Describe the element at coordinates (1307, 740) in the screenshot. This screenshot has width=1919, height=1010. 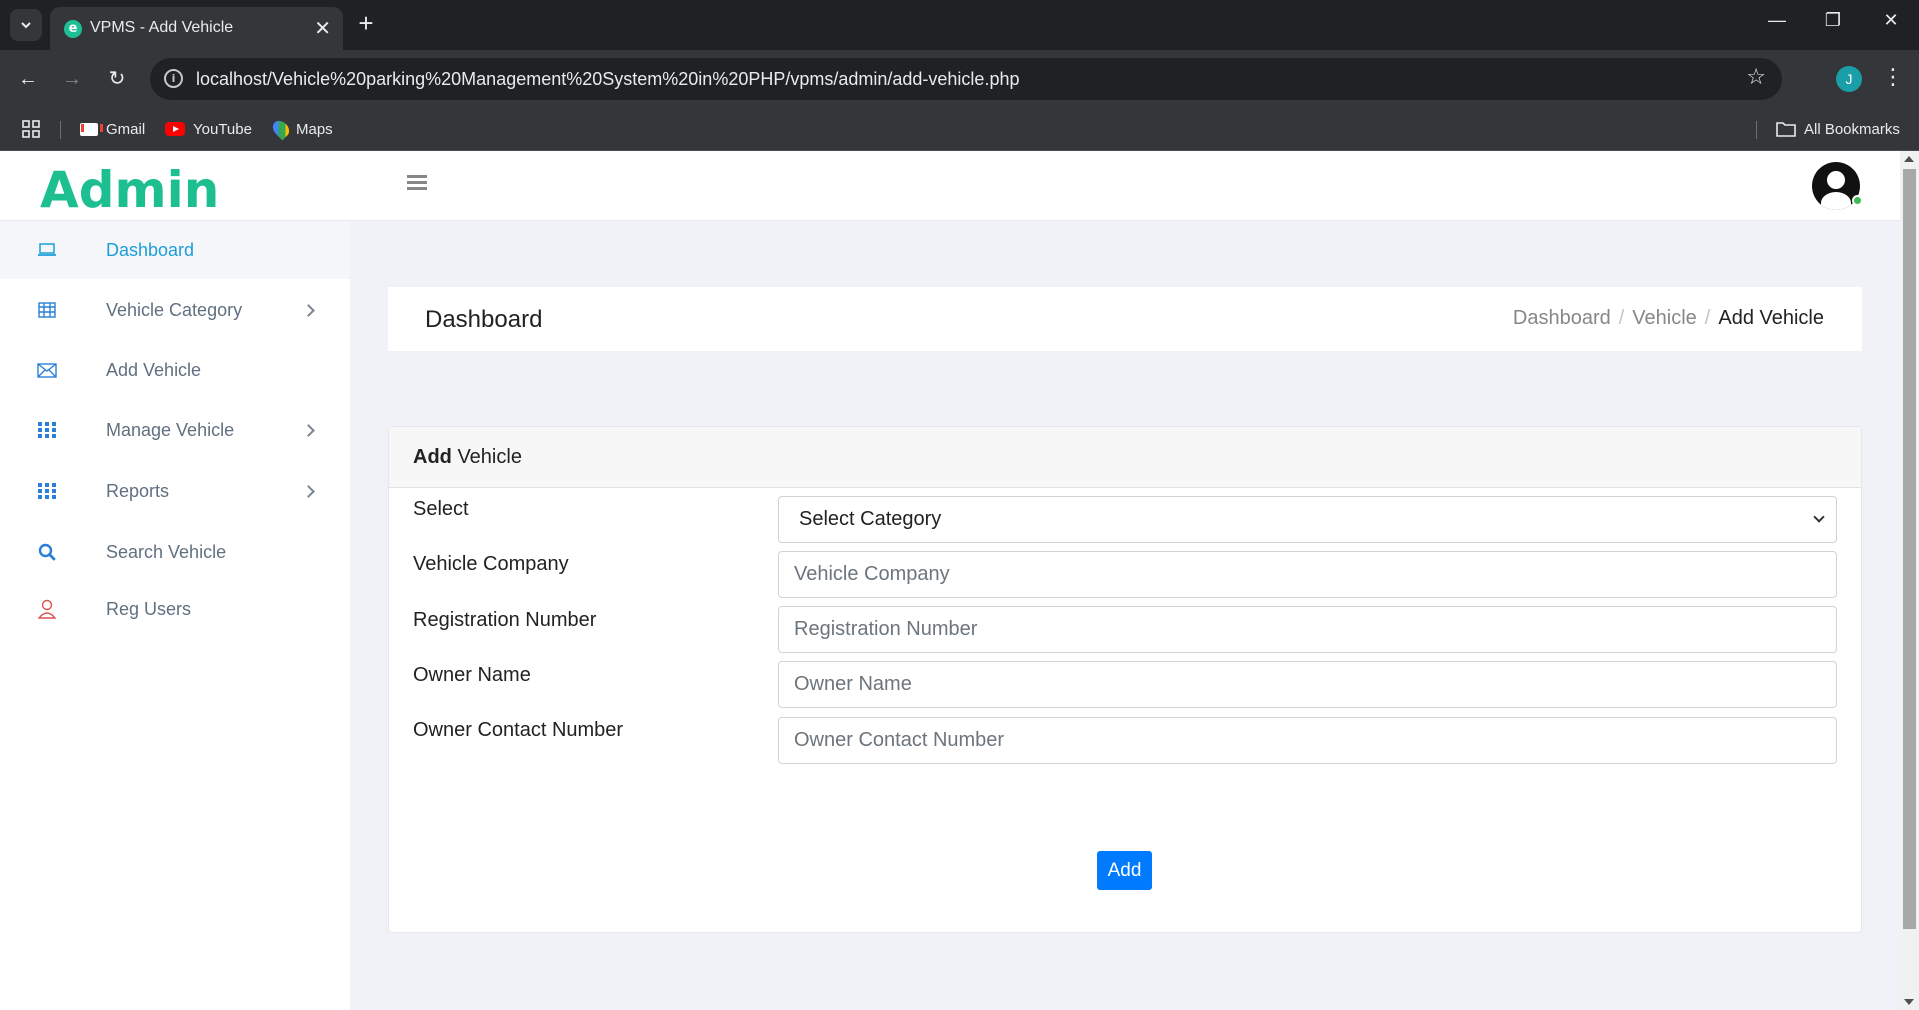
I see `owner-contact-number-input` at that location.